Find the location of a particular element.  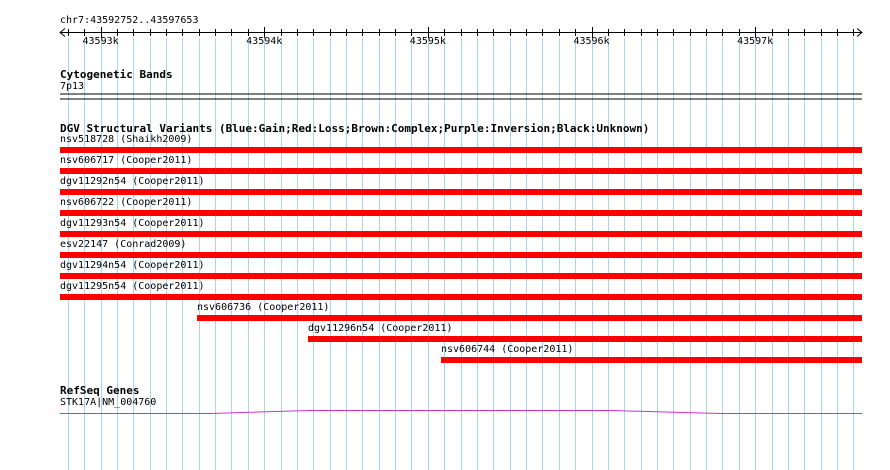

dgv-feature-label: esv22147 (Conrad2009) is located at coordinates (123, 244).